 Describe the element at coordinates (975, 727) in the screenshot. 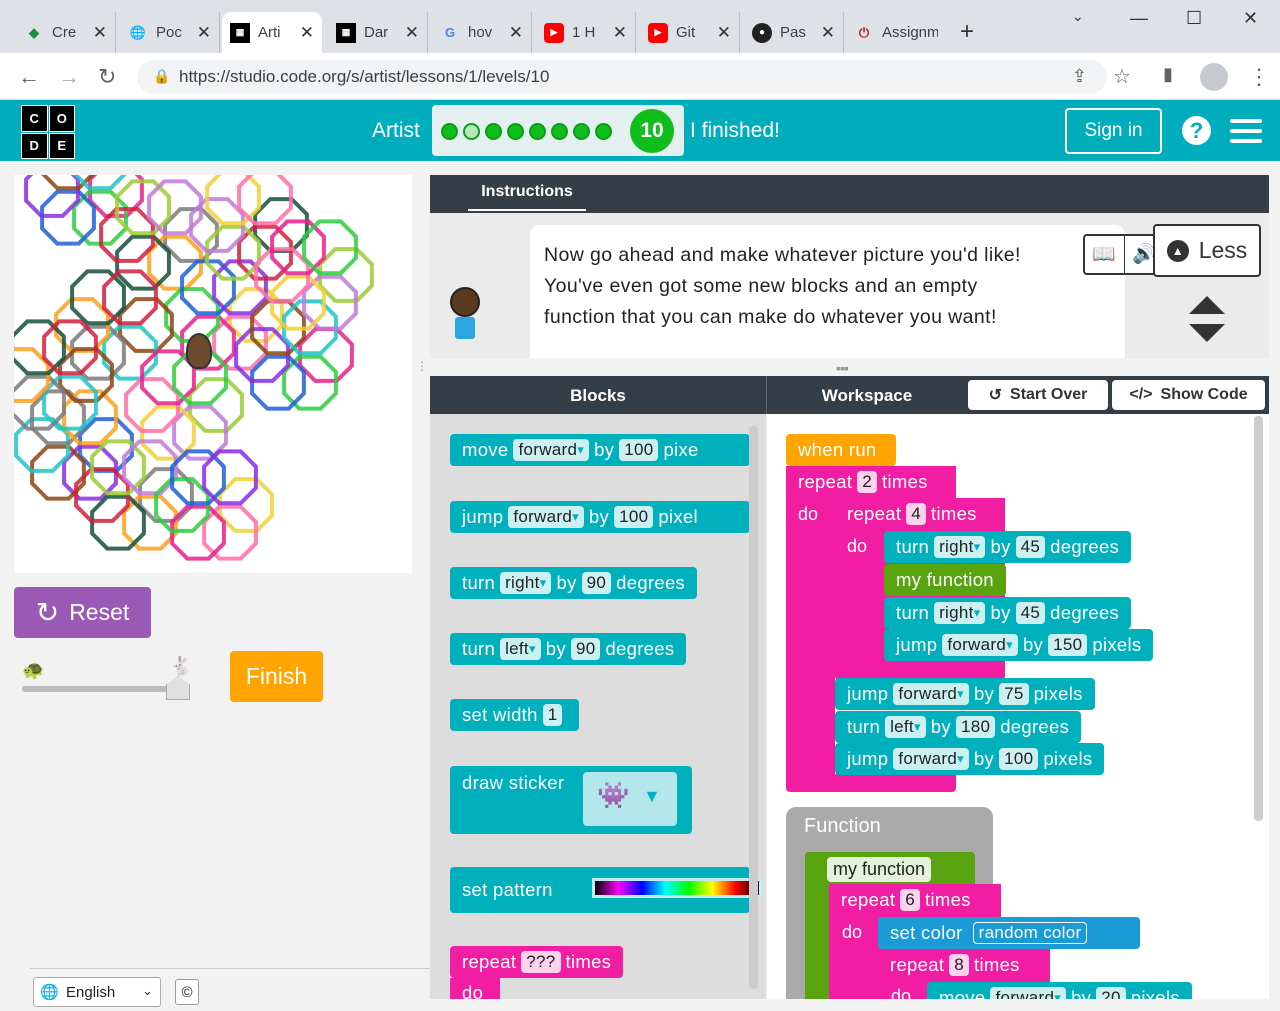

I see `number-field: 180` at that location.